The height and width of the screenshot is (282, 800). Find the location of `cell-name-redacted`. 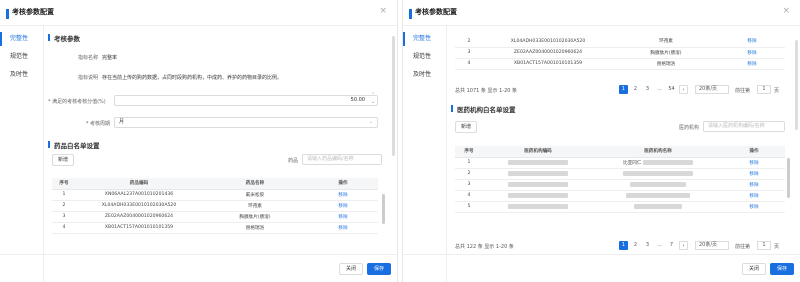

cell-name-redacted is located at coordinates (658, 185).